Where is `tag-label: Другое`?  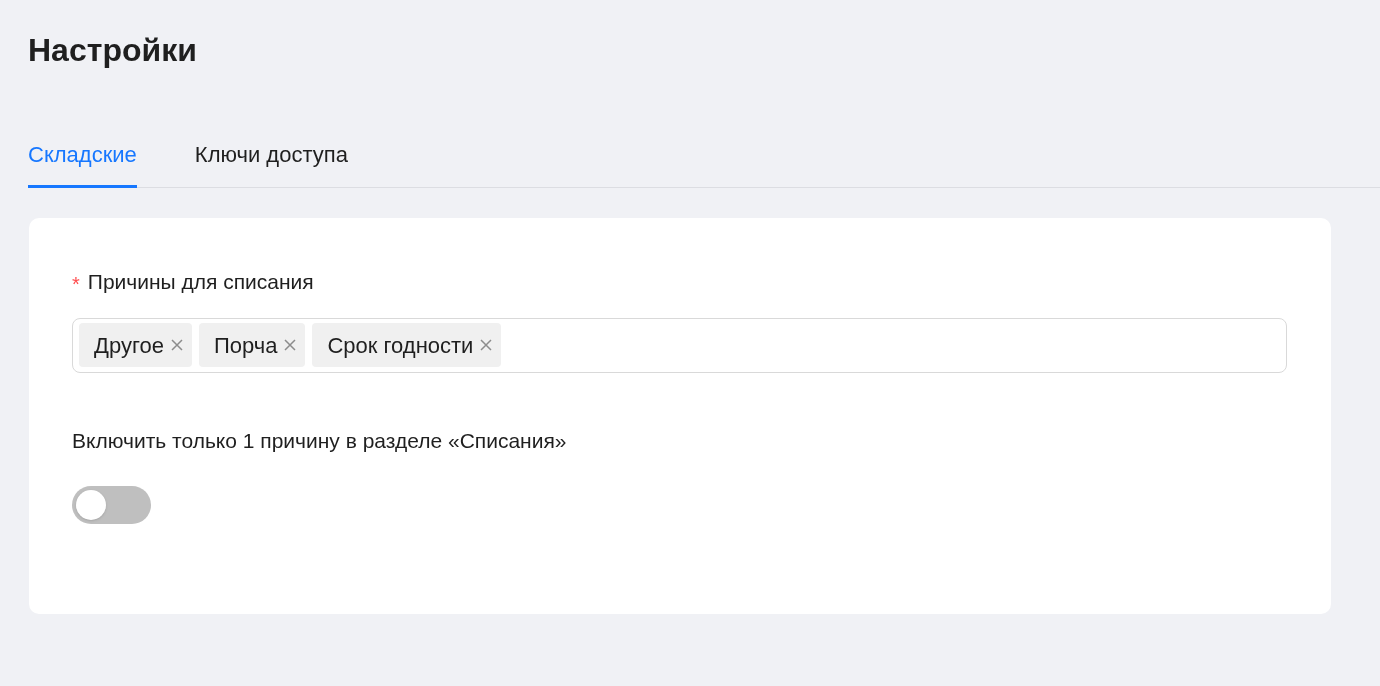
tag-label: Другое is located at coordinates (129, 345).